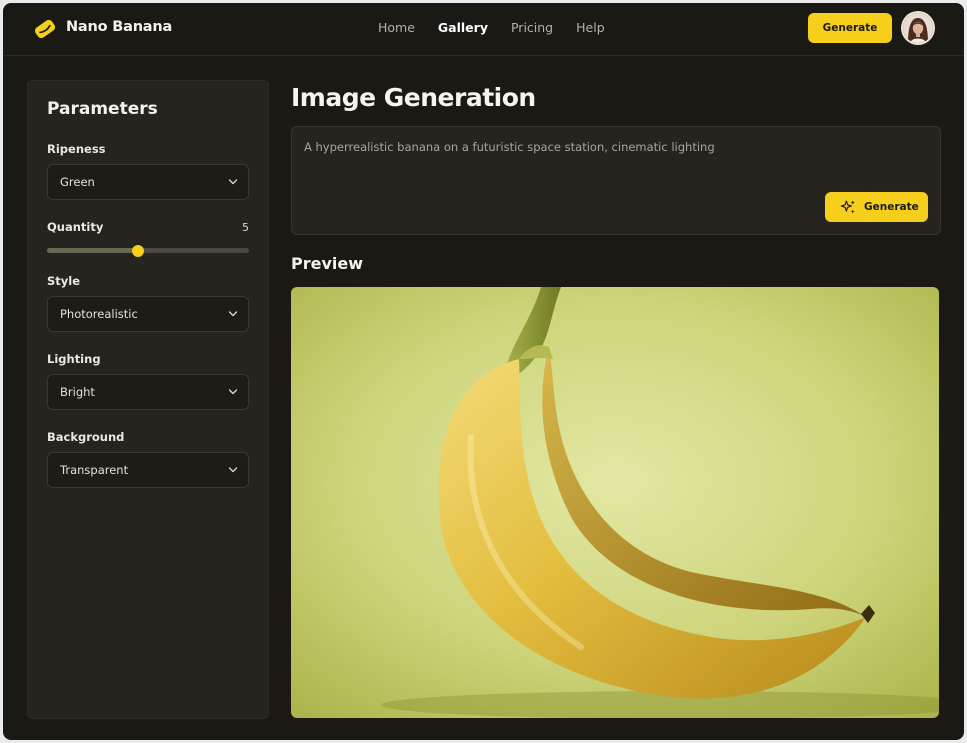 Image resolution: width=967 pixels, height=743 pixels. What do you see at coordinates (64, 281) in the screenshot?
I see `style-label: Style` at bounding box center [64, 281].